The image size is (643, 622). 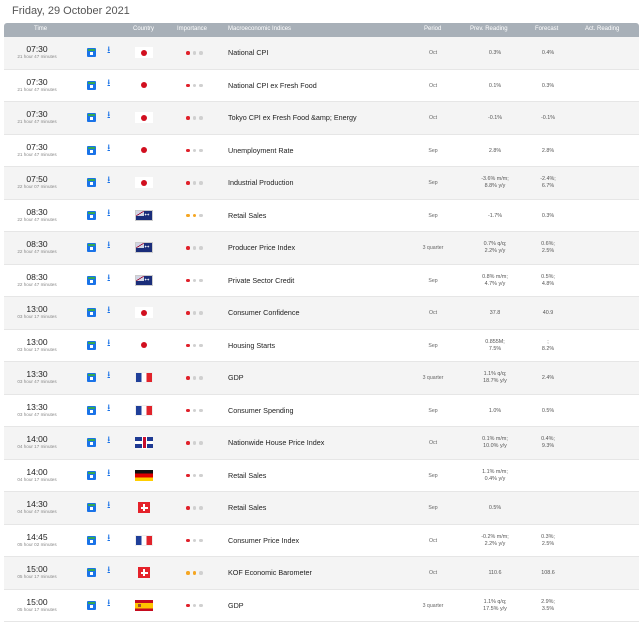 I want to click on indicator-name: Consumer Confidence, so click(x=264, y=312).